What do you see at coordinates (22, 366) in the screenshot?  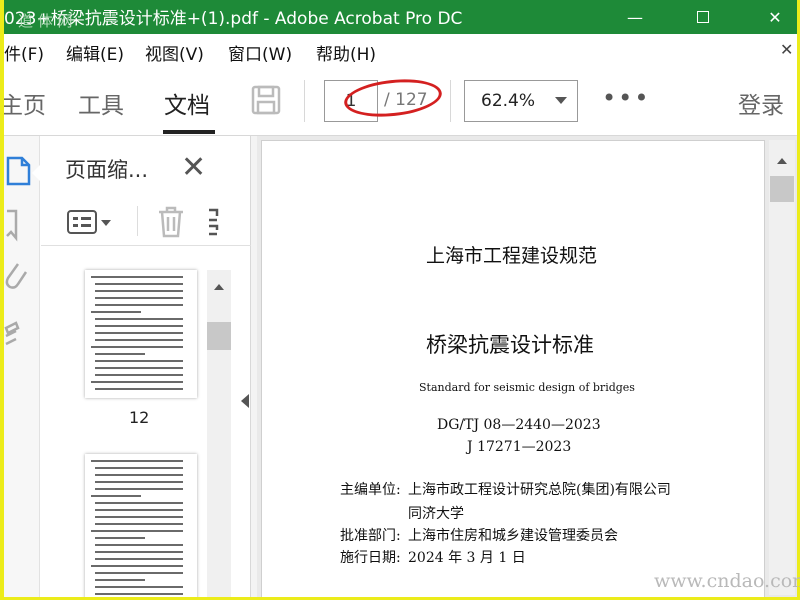 I see `navigation-rail` at bounding box center [22, 366].